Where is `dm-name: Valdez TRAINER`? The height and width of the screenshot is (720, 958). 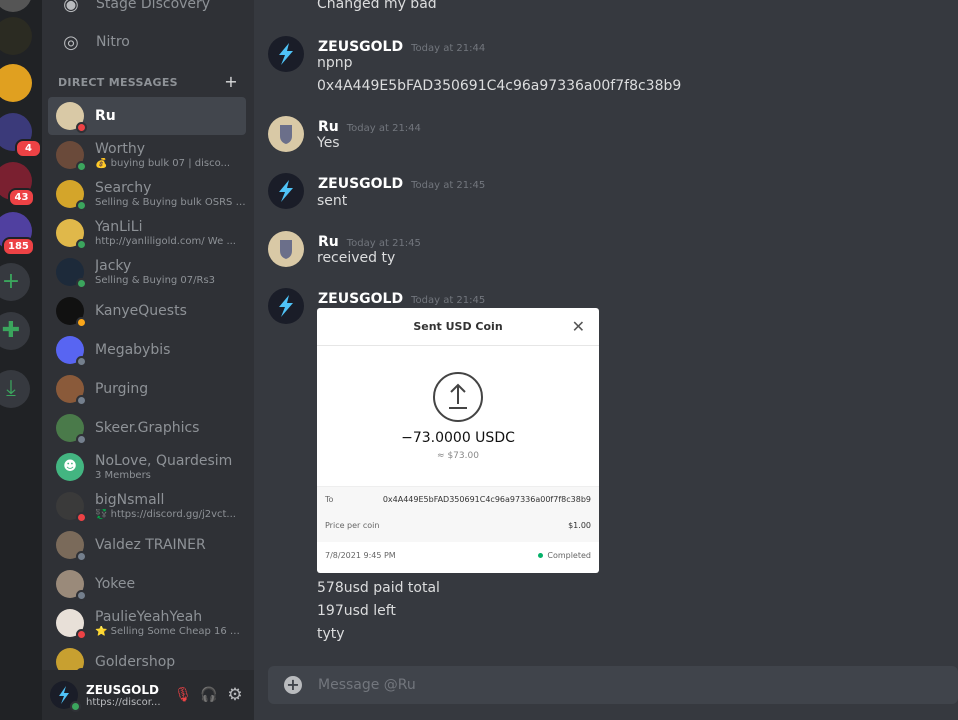 dm-name: Valdez TRAINER is located at coordinates (150, 545).